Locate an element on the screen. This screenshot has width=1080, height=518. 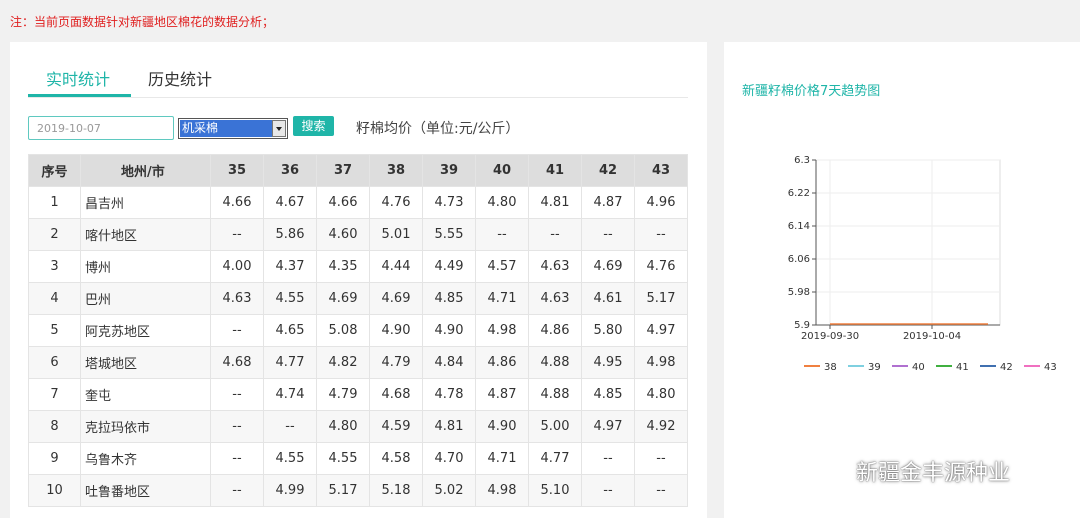
legend-label: 40 is located at coordinates (918, 367).